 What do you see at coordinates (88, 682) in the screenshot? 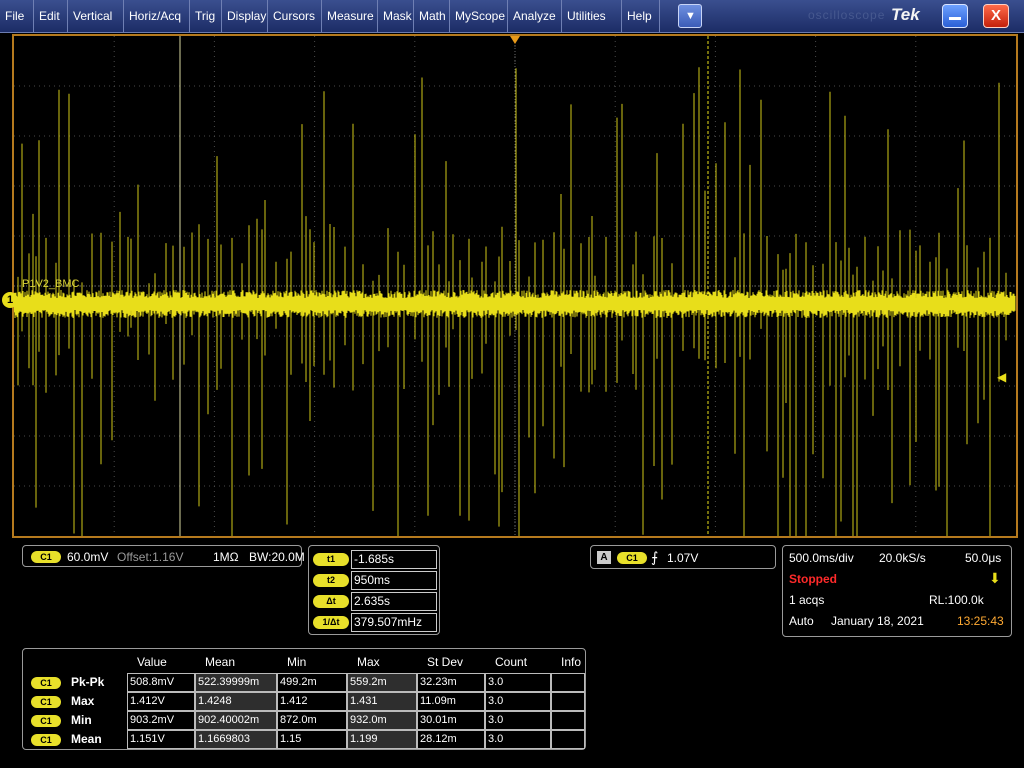
I see `measurement-name: Pk-Pk` at bounding box center [88, 682].